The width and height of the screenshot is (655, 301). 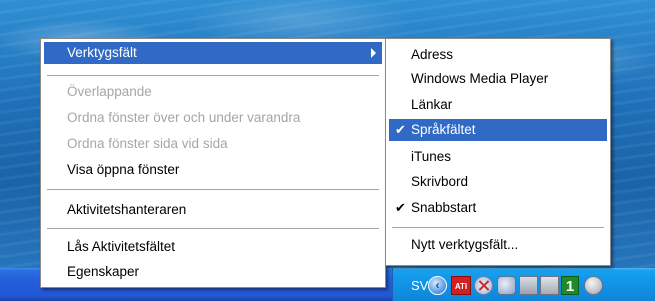 I want to click on submenu-item-windows-media-player: Windows Media Player, so click(x=498, y=79).